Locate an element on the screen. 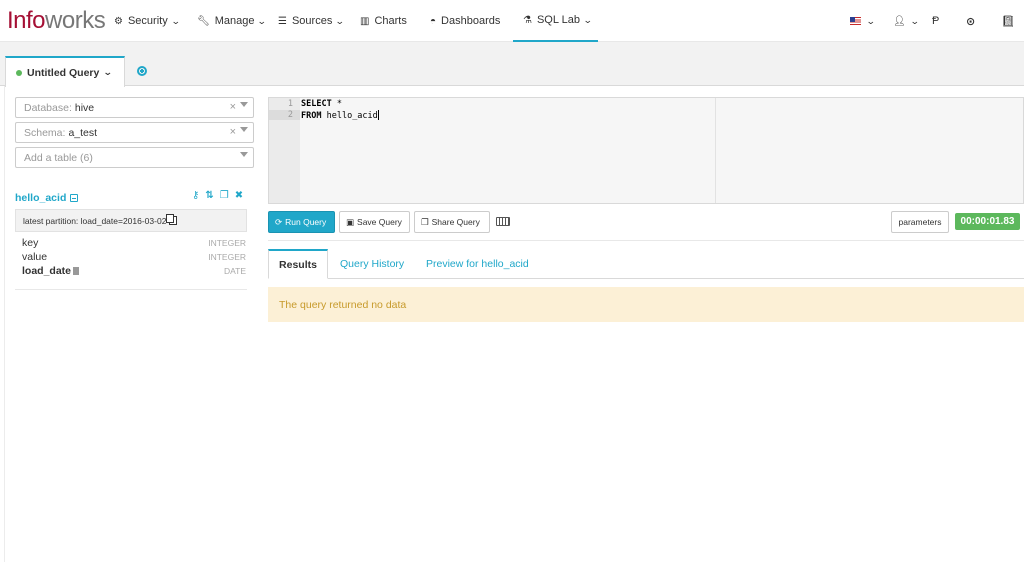 The width and height of the screenshot is (1024, 562). brand-text-works: works is located at coordinates (75, 20).